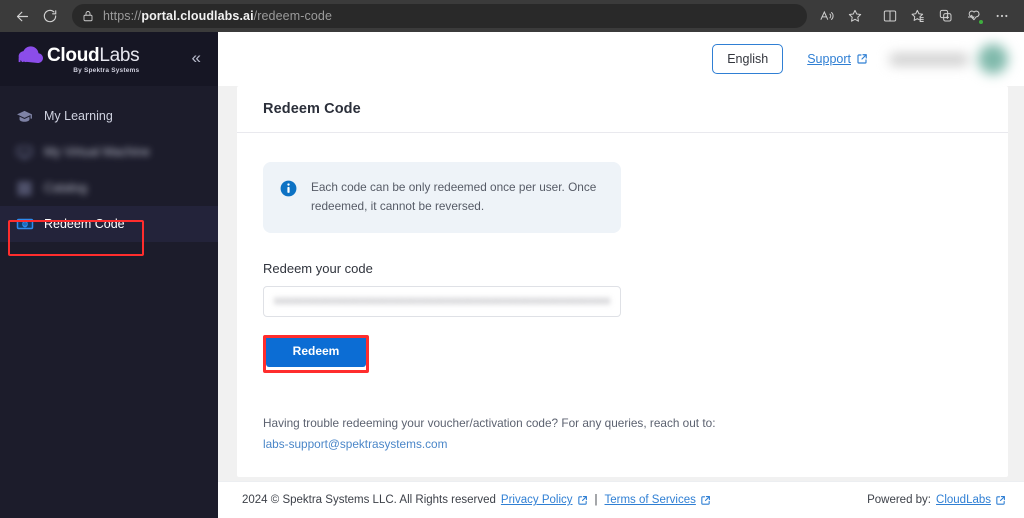  Describe the element at coordinates (963, 500) in the screenshot. I see `cloudlabs-label: CloudLabs` at that location.